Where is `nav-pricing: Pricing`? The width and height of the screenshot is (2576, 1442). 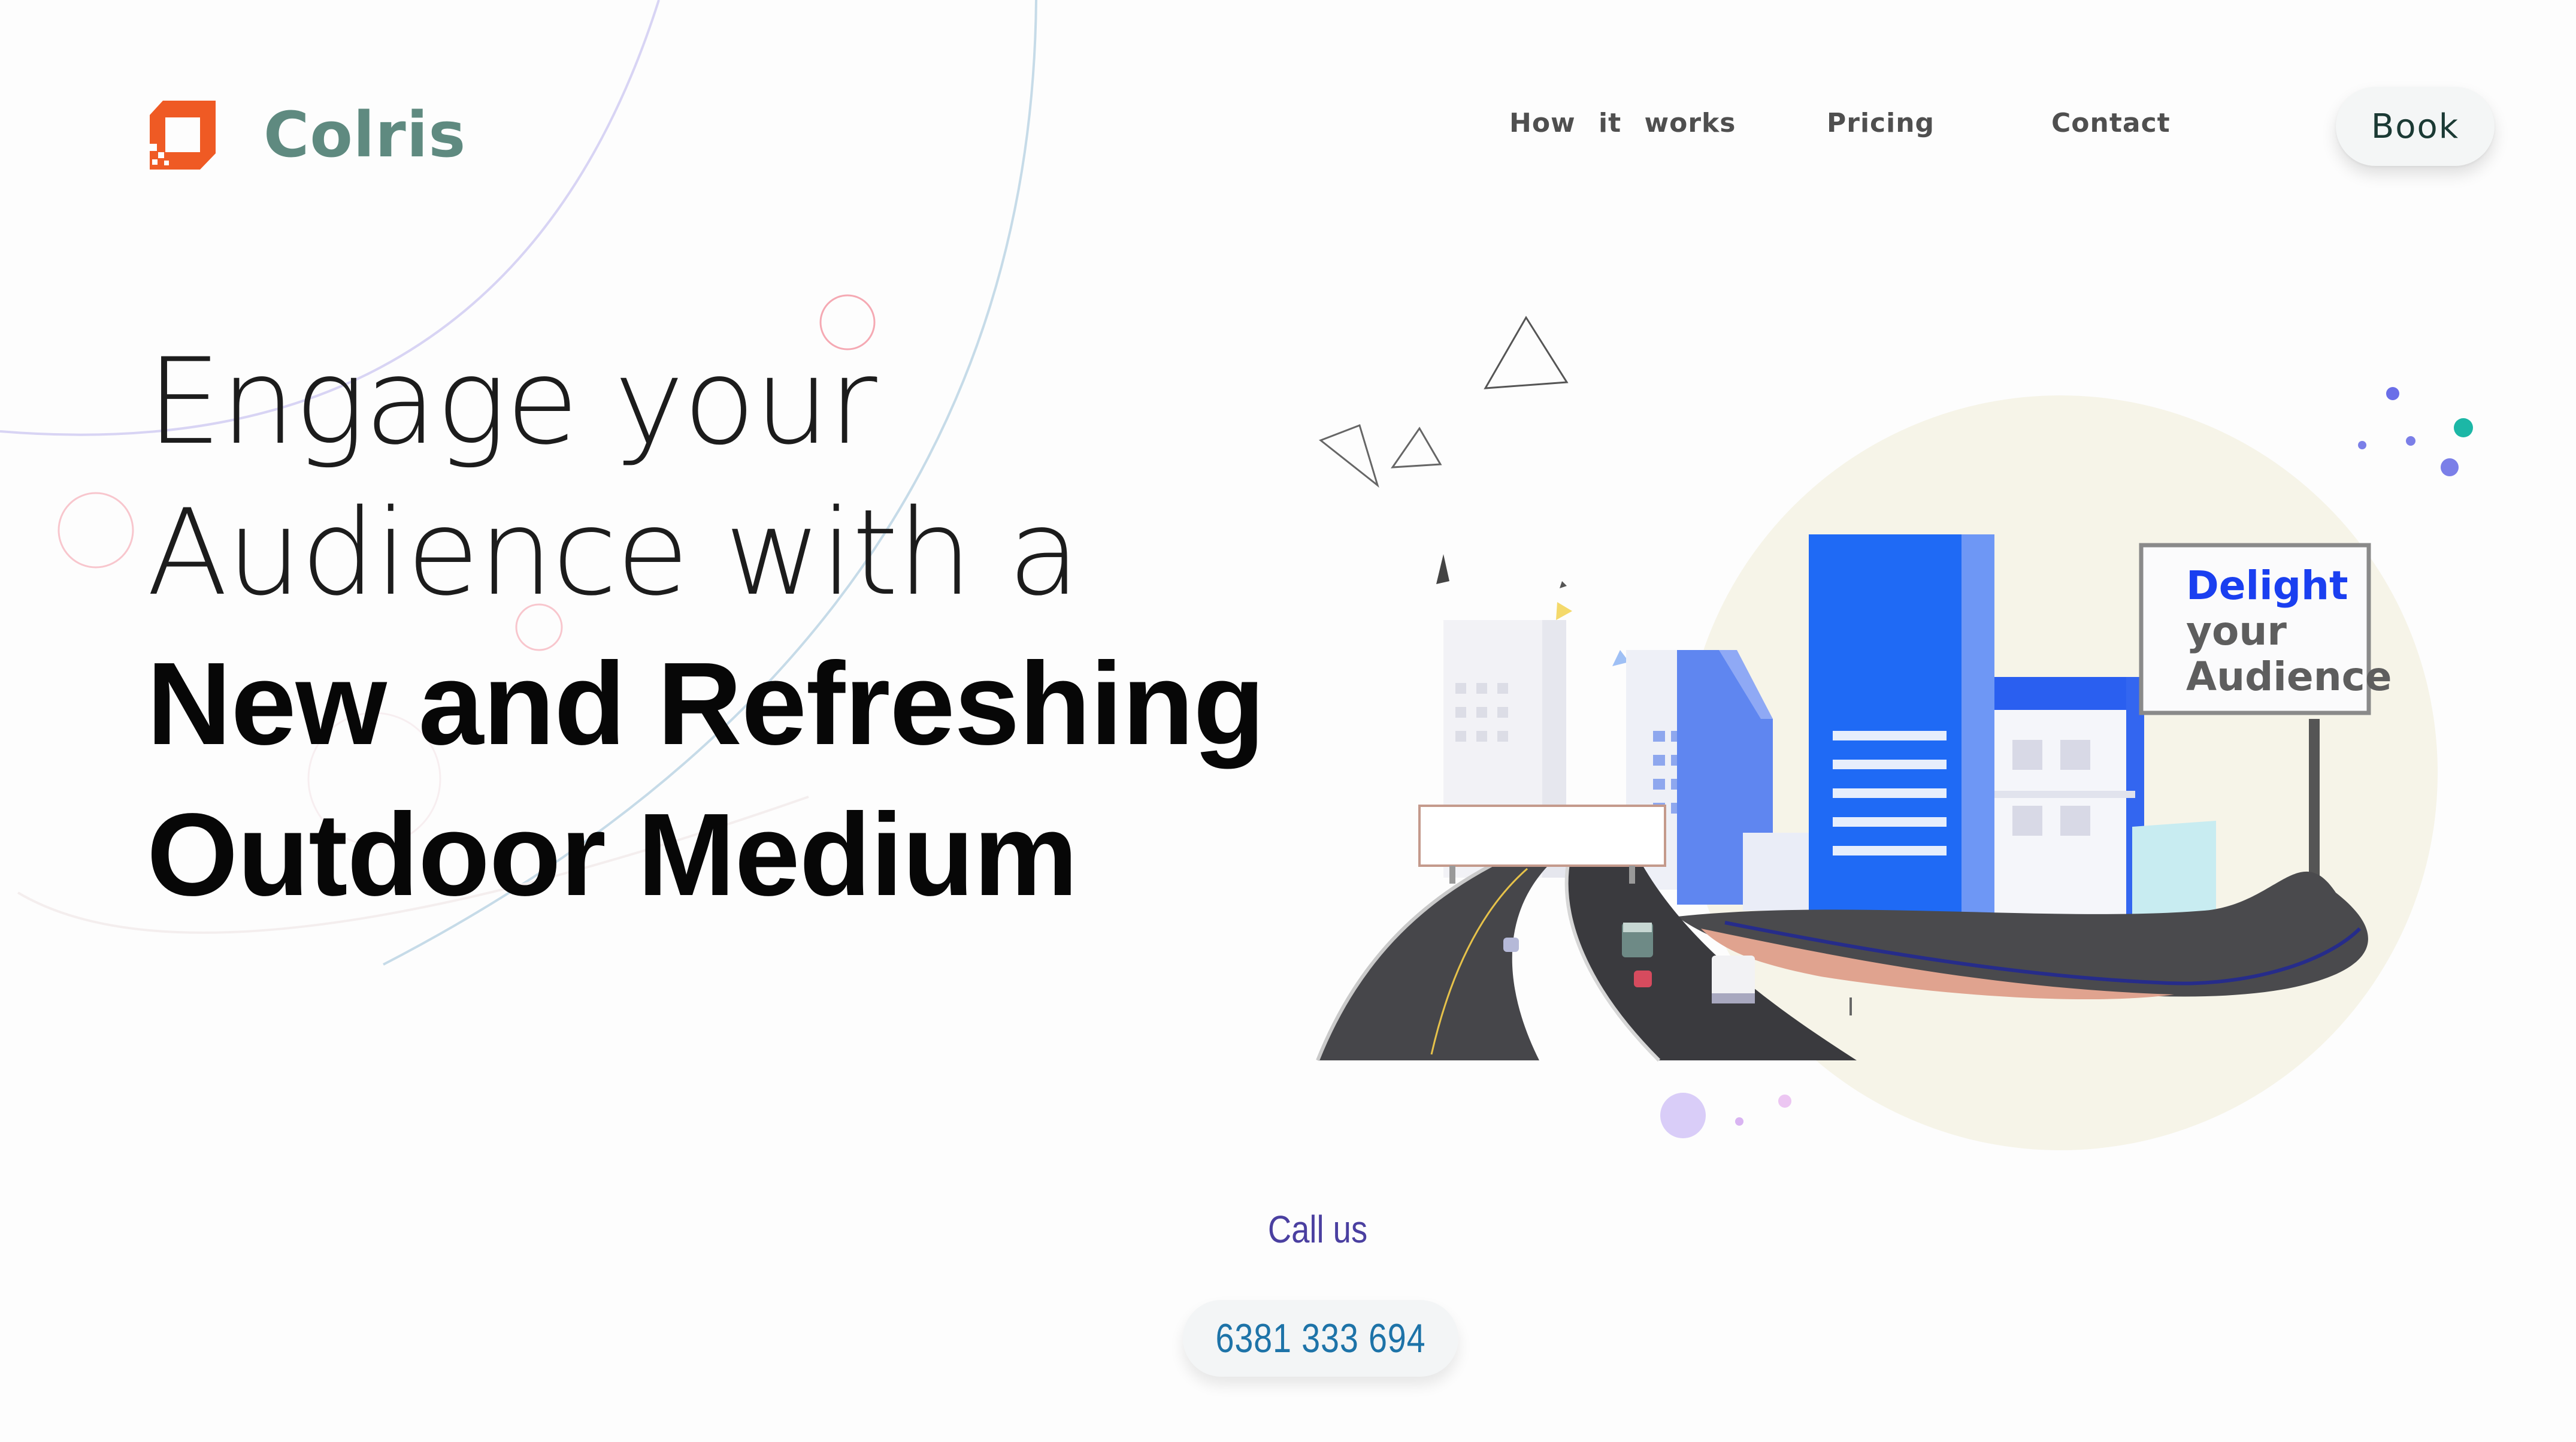 nav-pricing: Pricing is located at coordinates (1881, 126).